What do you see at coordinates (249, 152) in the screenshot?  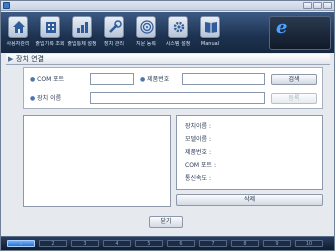 I see `device-details: 장치이름 : 모델이름 : 제품번호 : COM 포트 : 통신속도 :` at bounding box center [249, 152].